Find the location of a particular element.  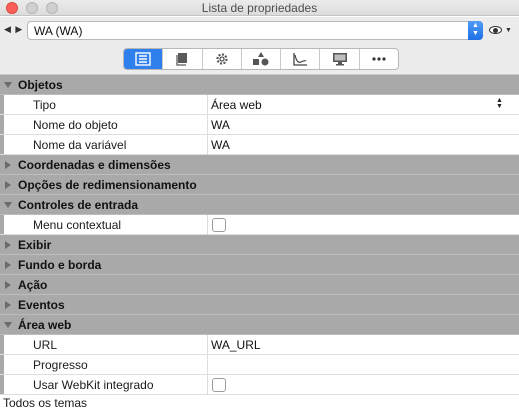

tab-display is located at coordinates (340, 59).